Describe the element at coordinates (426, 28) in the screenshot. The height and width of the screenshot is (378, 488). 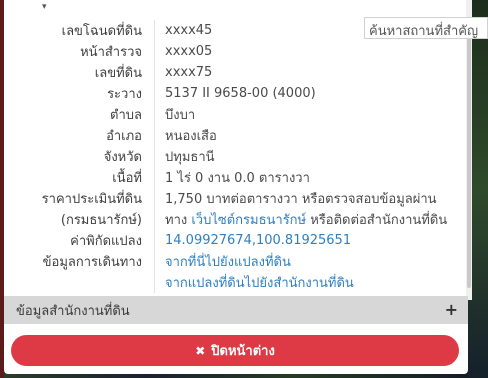
I see `search-input: ค้นหาสถานที่สำคัญ` at that location.